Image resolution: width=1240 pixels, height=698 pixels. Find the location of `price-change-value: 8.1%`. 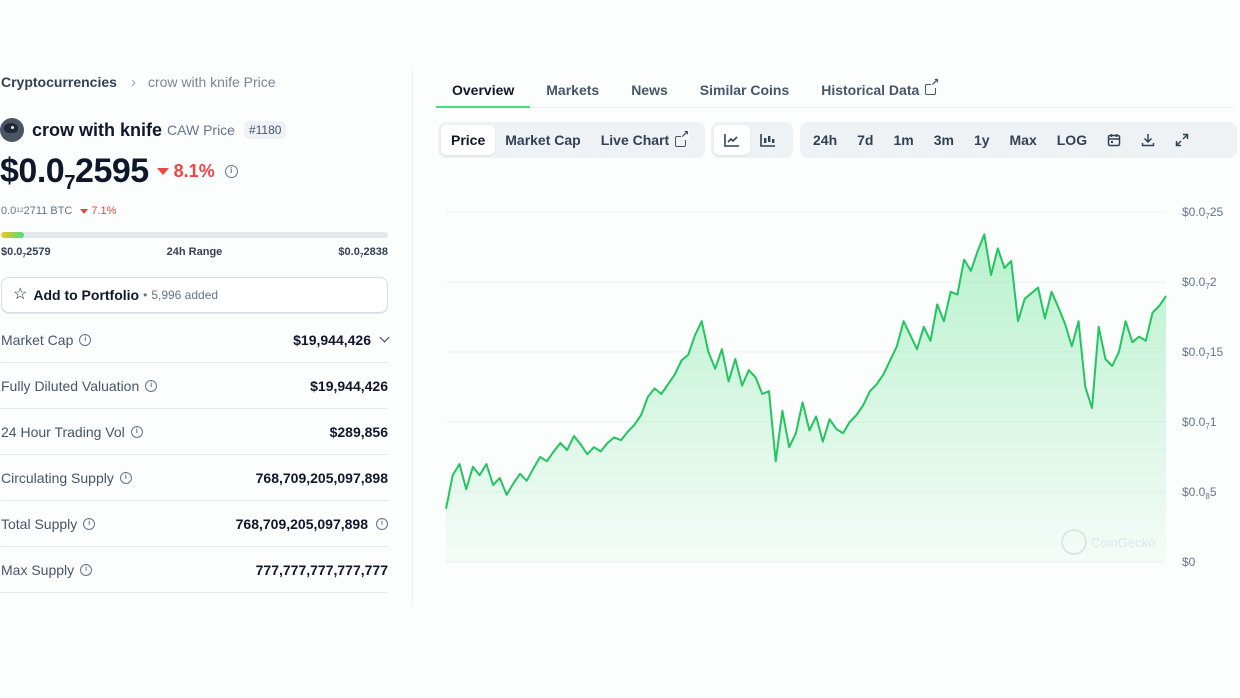

price-change-value: 8.1% is located at coordinates (194, 171).